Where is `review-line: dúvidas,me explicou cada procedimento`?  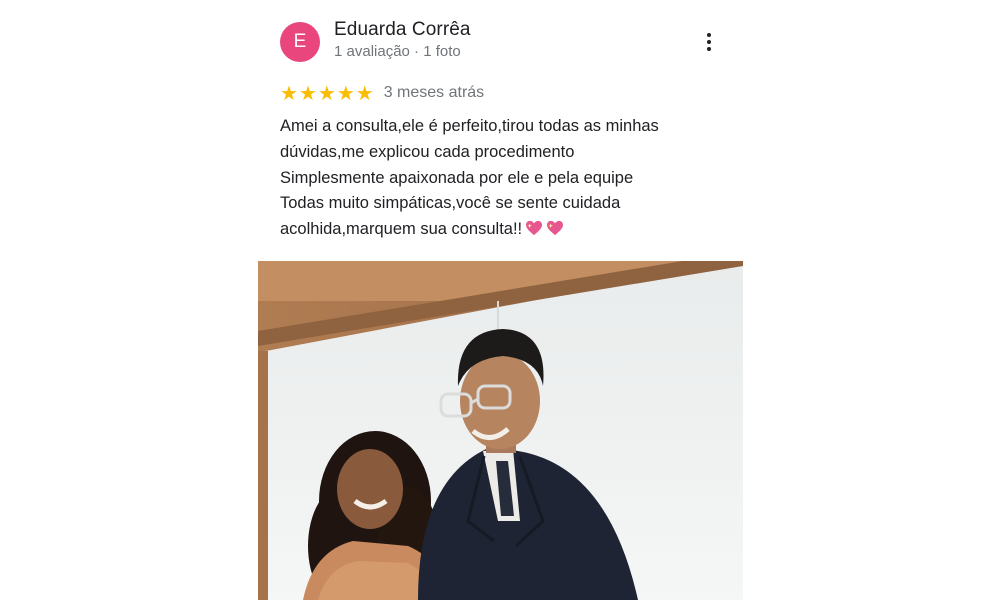 review-line: dúvidas,me explicou cada procedimento is located at coordinates (427, 151).